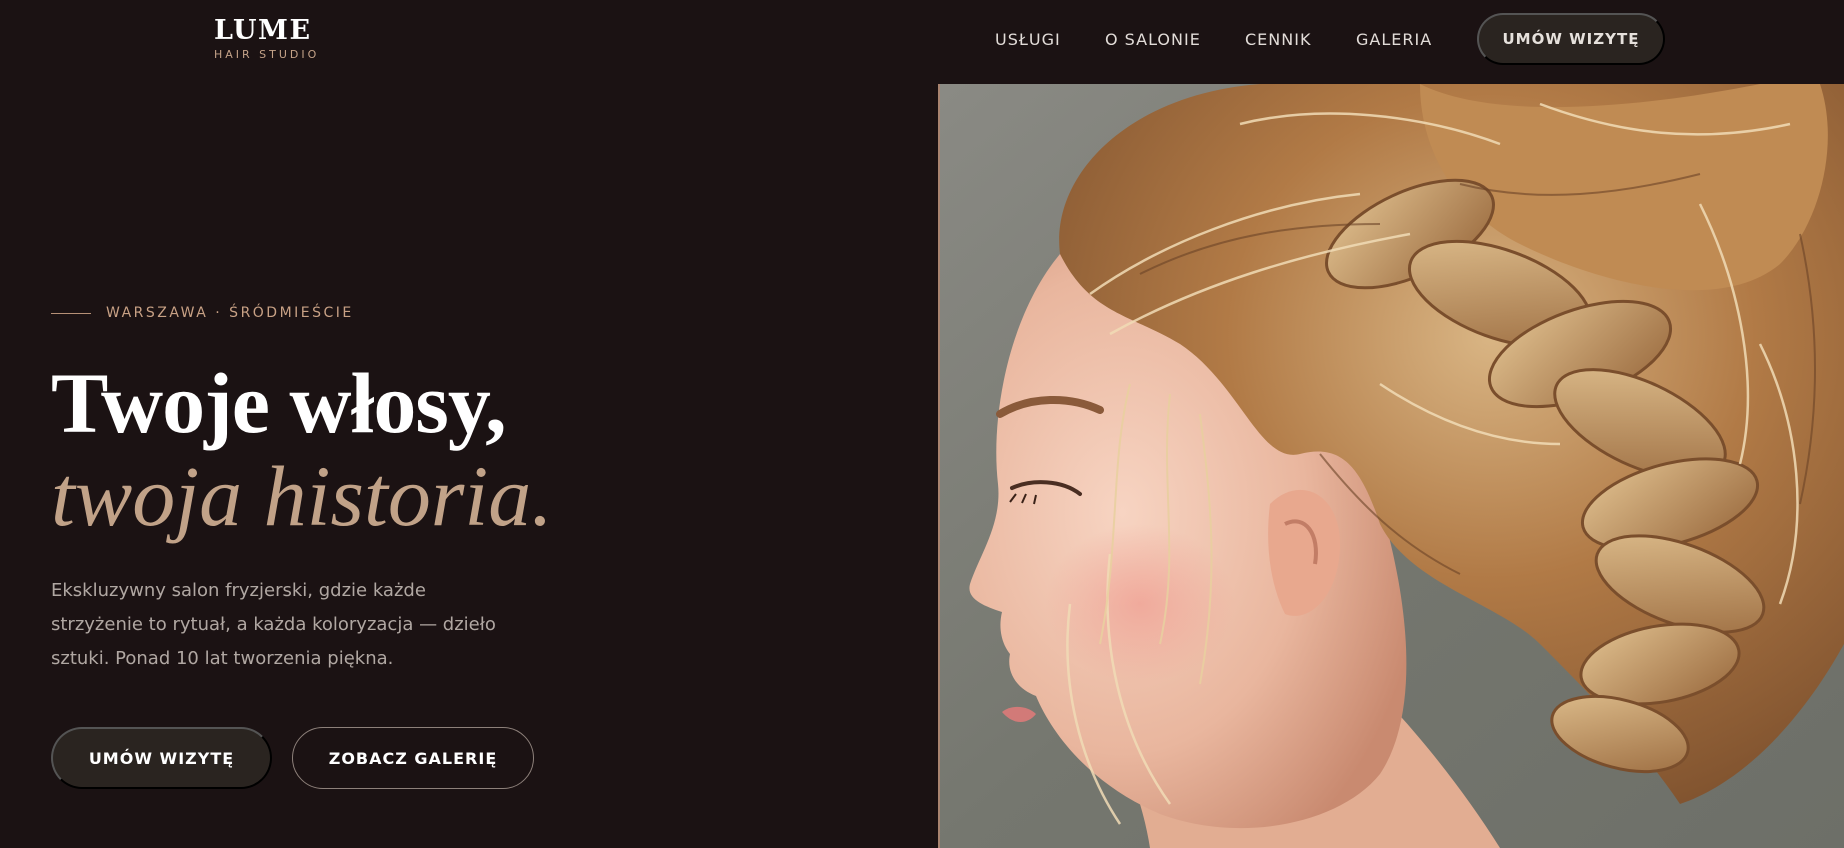 Image resolution: width=1844 pixels, height=848 pixels. I want to click on nav-link-o-salonie: O SALONIE, so click(1153, 40).